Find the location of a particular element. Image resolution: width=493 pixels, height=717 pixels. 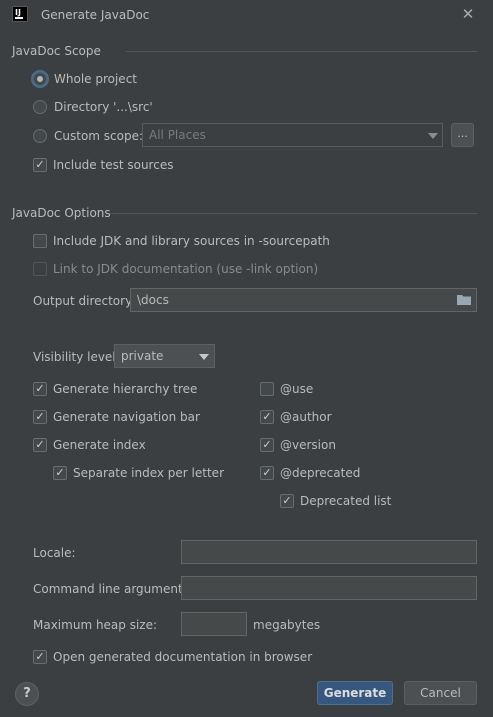

whole-project-radio is located at coordinates (40, 79).